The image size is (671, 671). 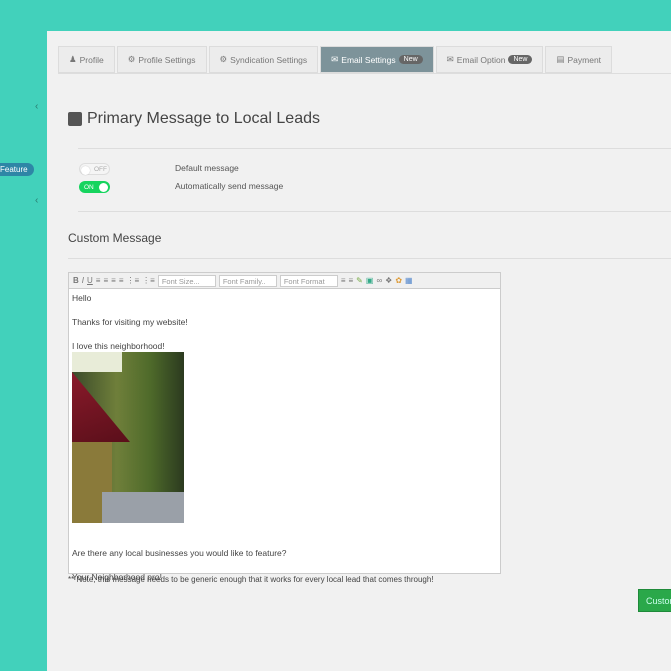 I want to click on top-bar, so click(x=335, y=15).